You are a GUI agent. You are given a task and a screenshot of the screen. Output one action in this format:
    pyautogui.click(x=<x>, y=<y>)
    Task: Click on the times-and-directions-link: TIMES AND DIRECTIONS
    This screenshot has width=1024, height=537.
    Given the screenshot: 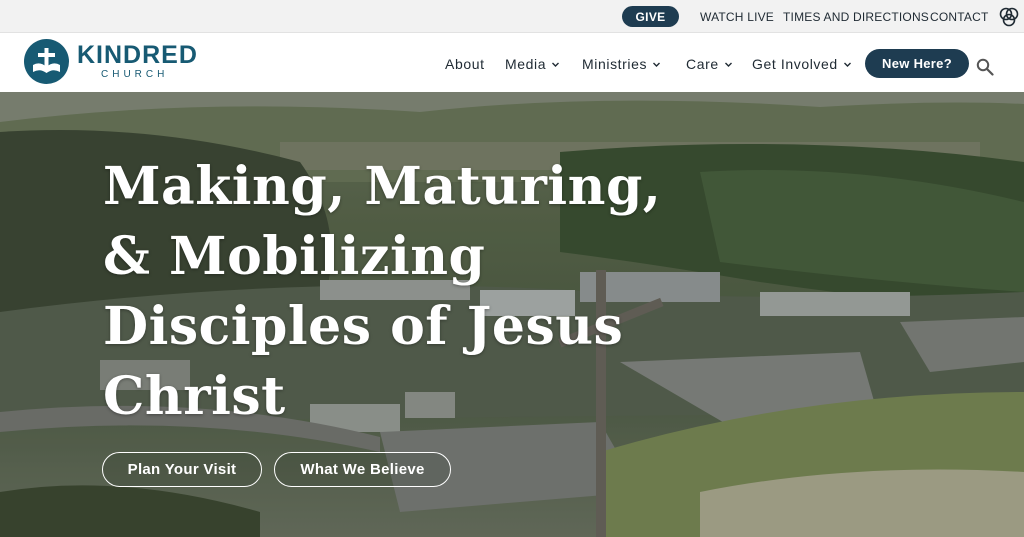 What is the action you would take?
    pyautogui.click(x=856, y=17)
    